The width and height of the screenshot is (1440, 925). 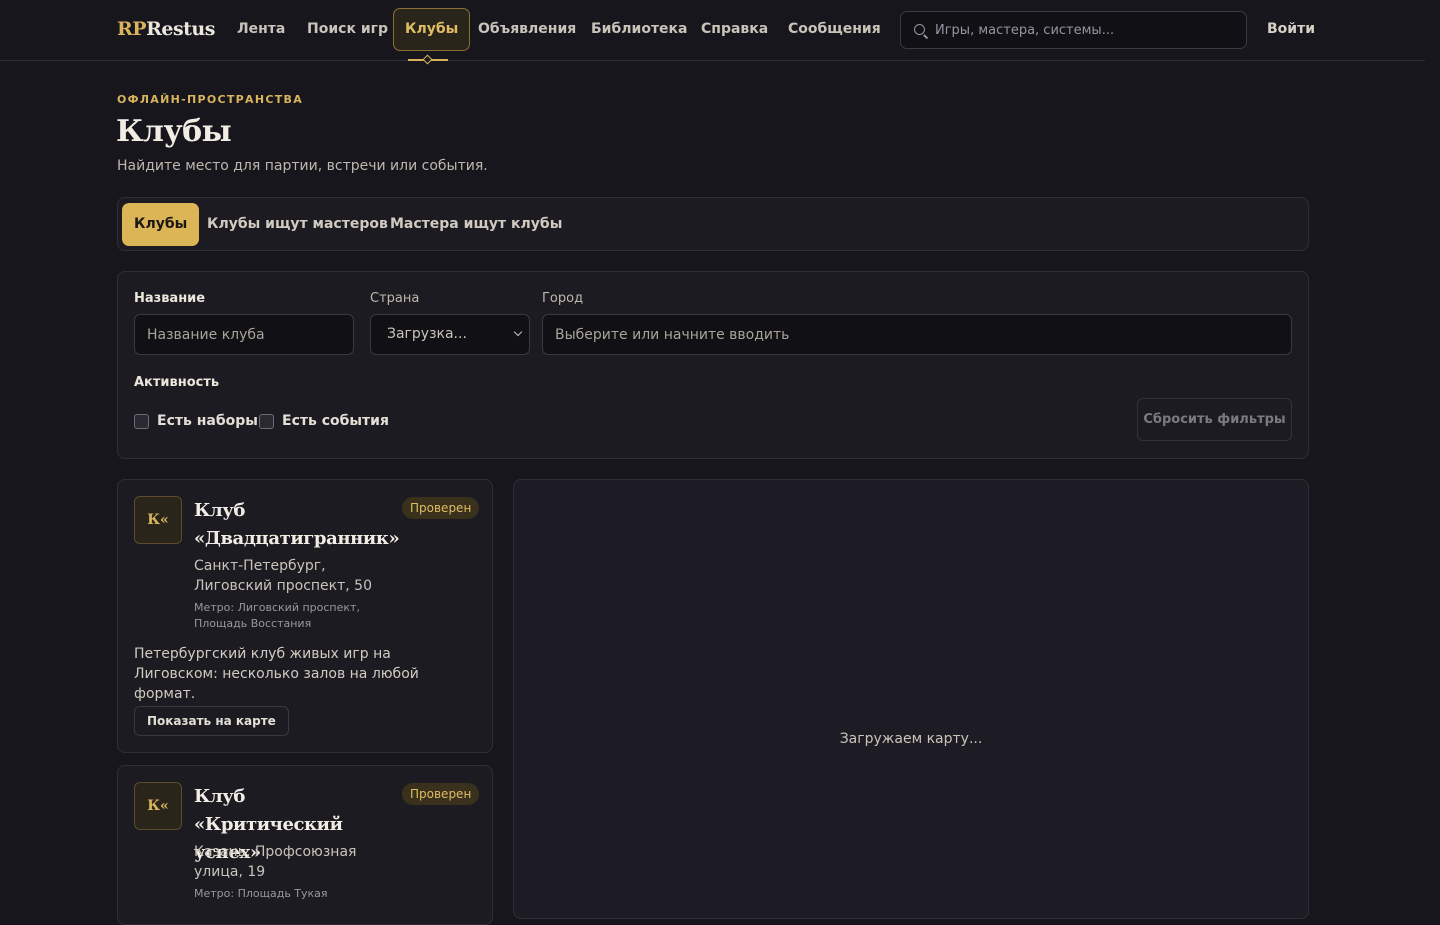 What do you see at coordinates (207, 421) in the screenshot?
I see `checkbox-label: Есть наборы` at bounding box center [207, 421].